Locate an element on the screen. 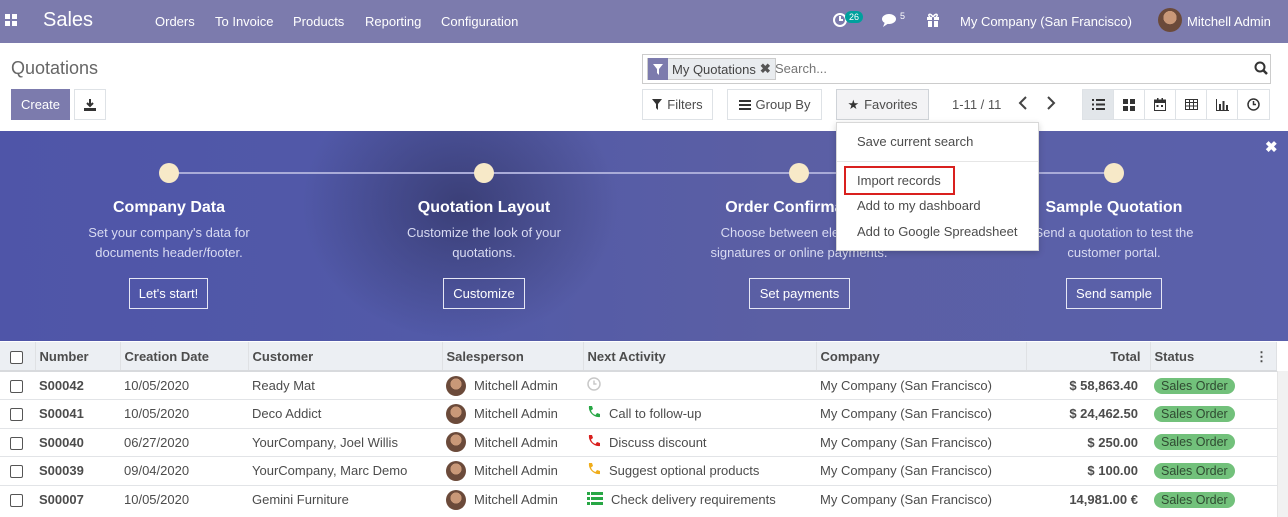  divider is located at coordinates (937, 161).